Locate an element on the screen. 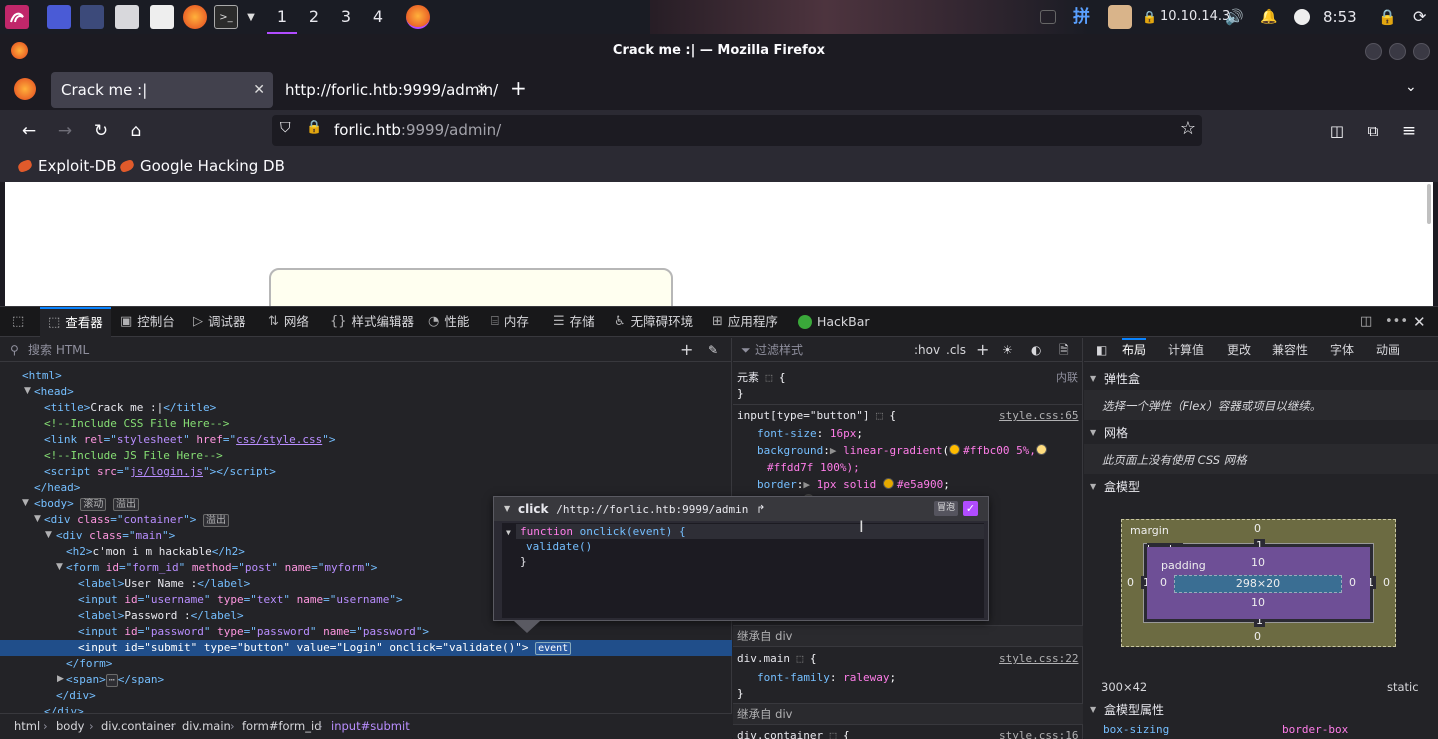 Image resolution: width=1438 pixels, height=739 pixels. filter-styles-input: ⏷ 过滤样式 :hov .cls + ☀ ◐ 🗎 is located at coordinates (908, 350).